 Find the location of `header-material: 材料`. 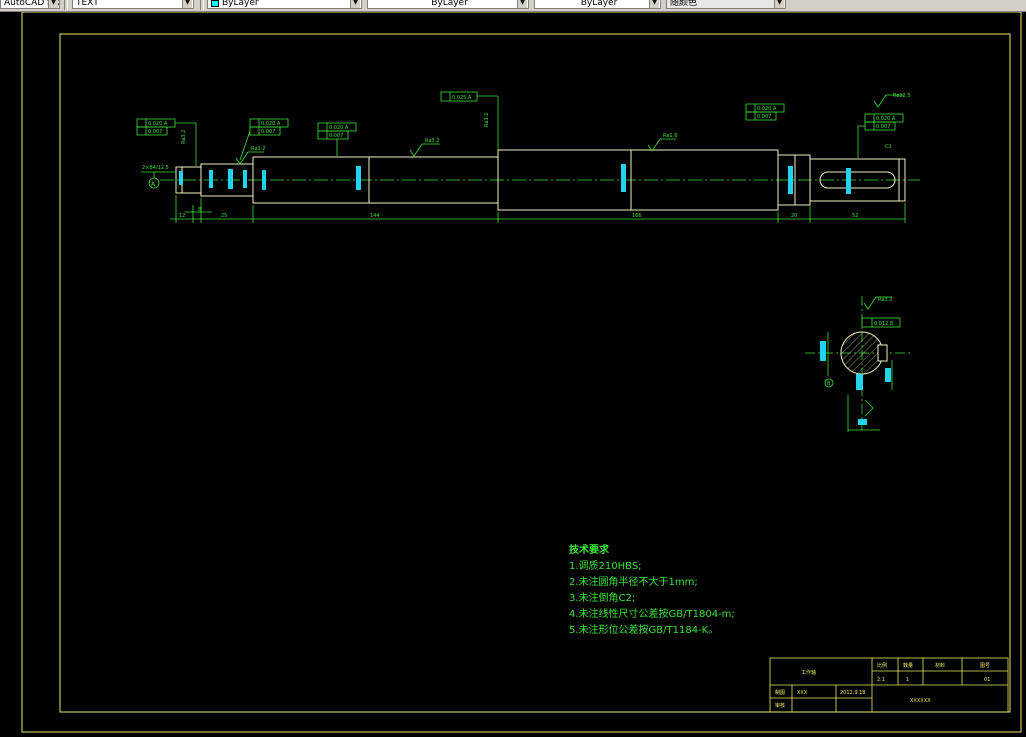

header-material: 材料 is located at coordinates (940, 665).